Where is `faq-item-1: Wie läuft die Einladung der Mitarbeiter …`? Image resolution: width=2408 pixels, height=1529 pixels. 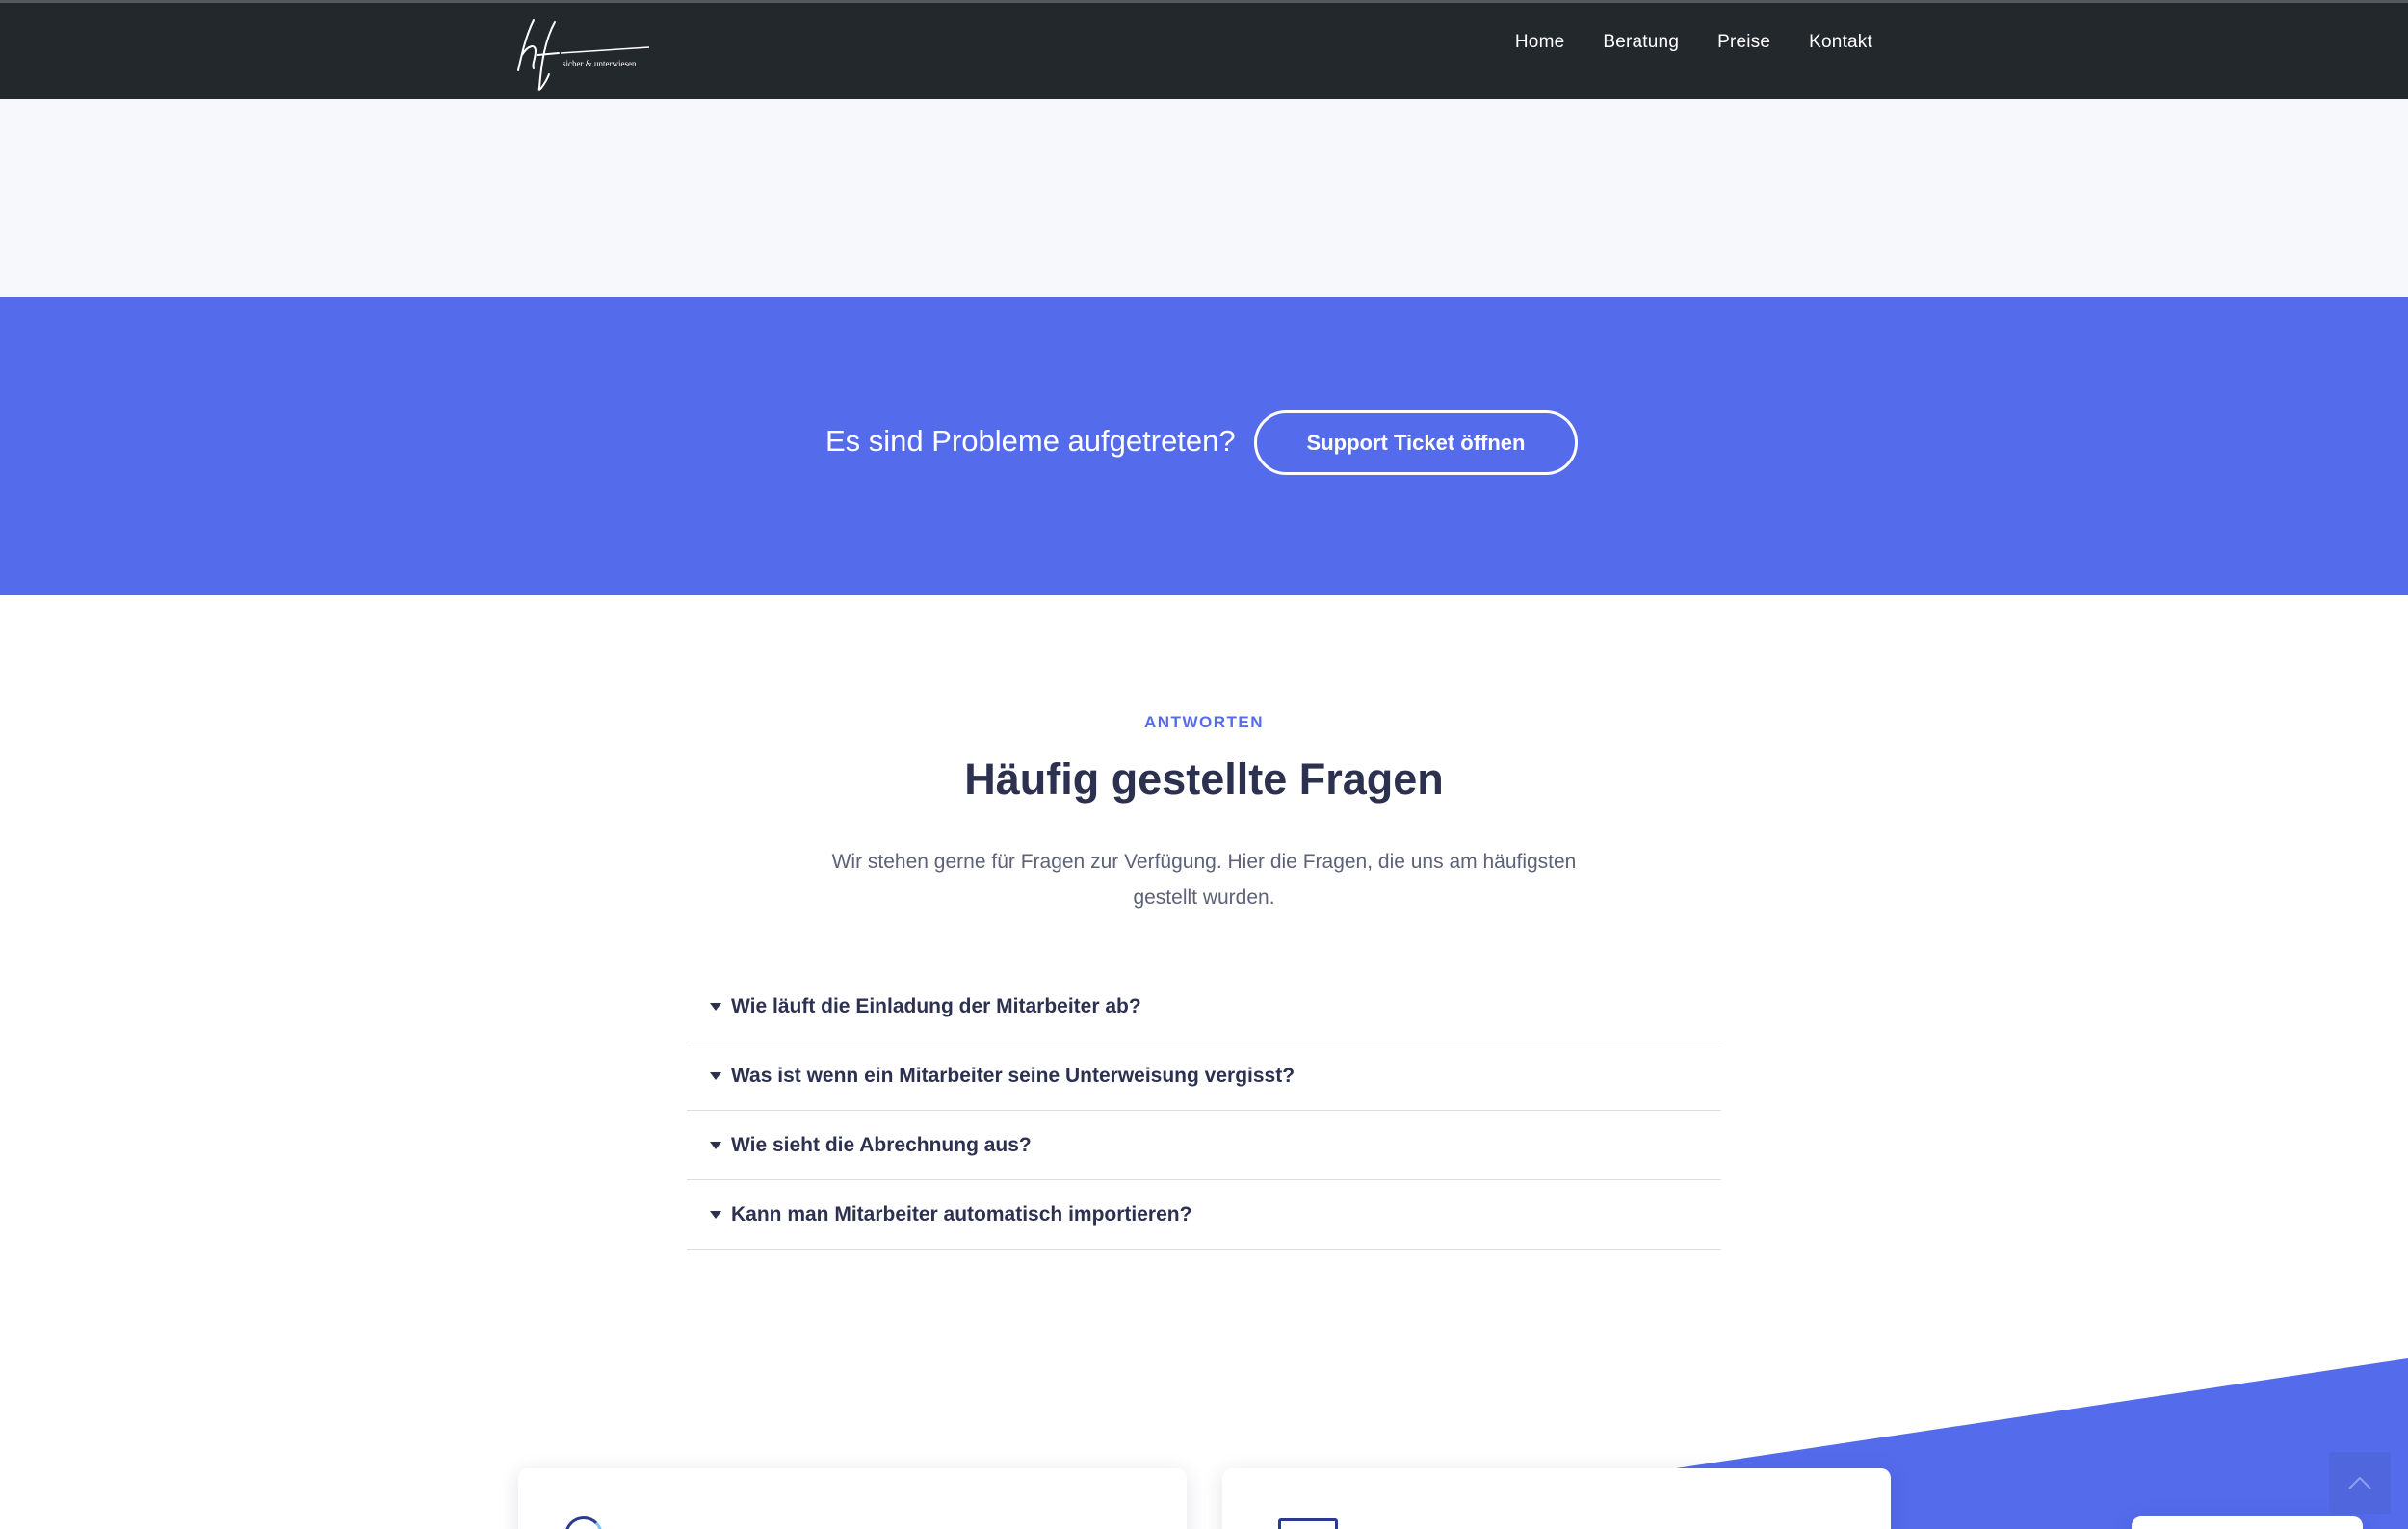
faq-item-1: Wie läuft die Einladung der Mitarbeiter … is located at coordinates (1204, 1006).